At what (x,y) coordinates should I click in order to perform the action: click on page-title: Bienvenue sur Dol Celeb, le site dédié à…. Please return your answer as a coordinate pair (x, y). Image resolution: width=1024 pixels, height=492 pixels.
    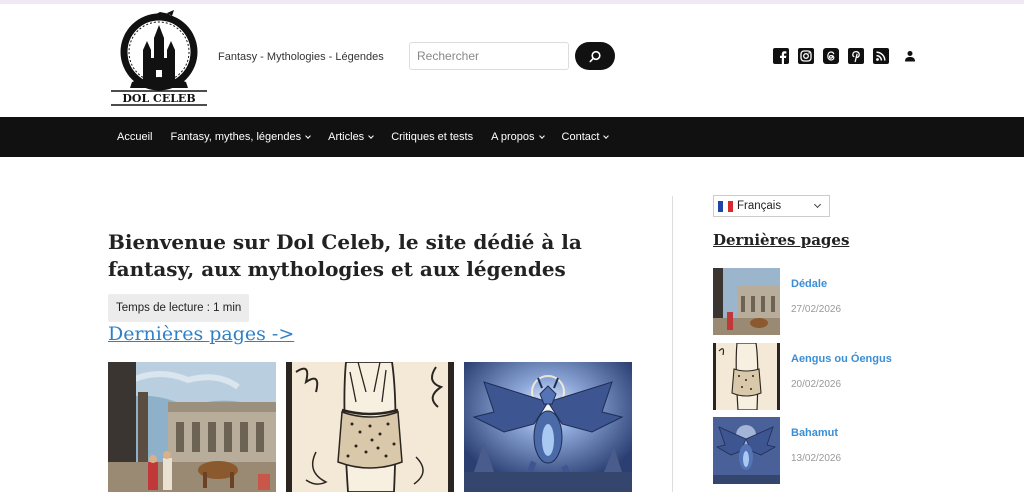
    Looking at the image, I should click on (345, 255).